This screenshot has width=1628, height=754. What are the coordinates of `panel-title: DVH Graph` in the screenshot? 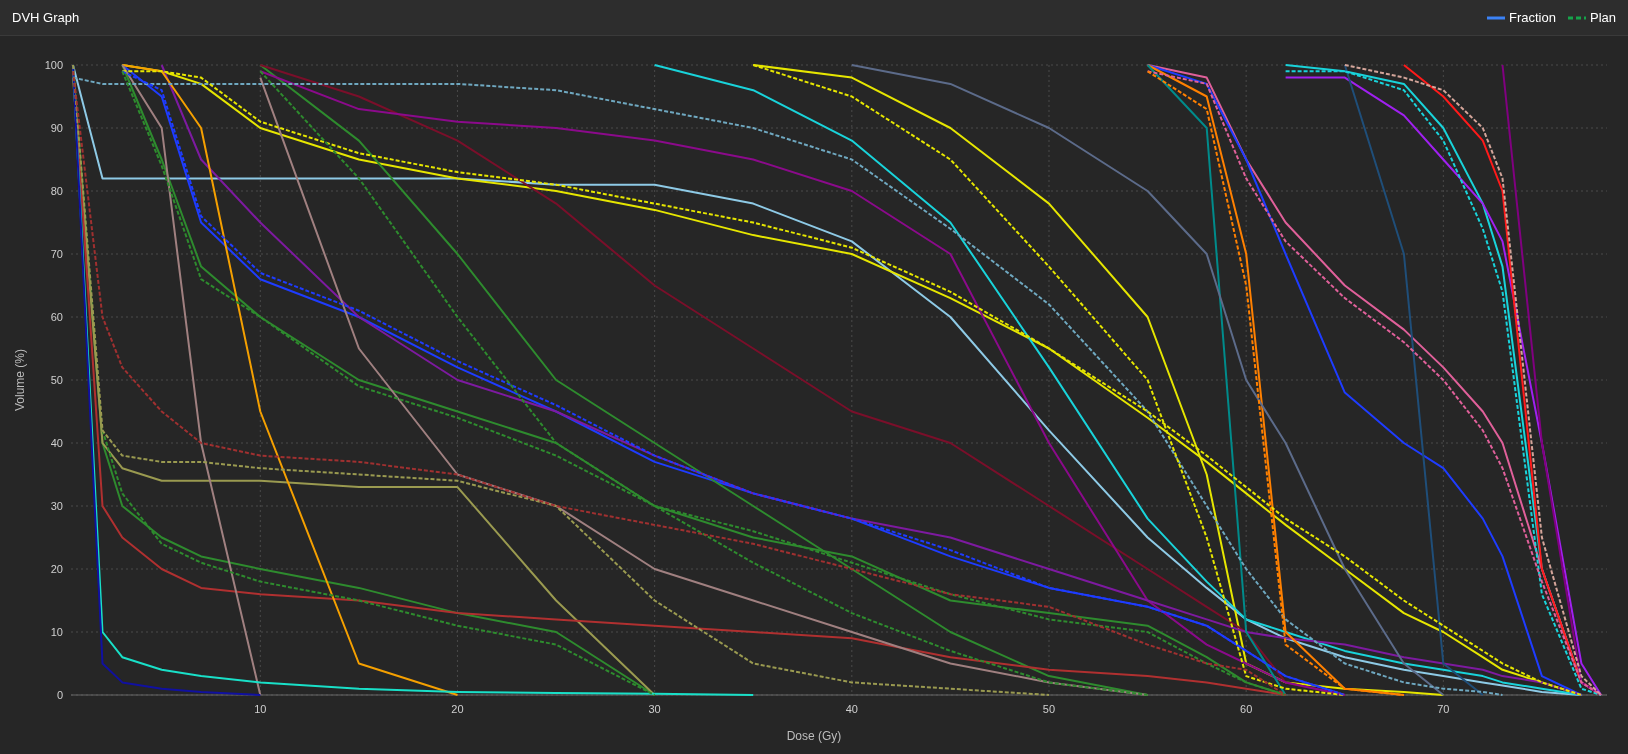 It's located at (46, 17).